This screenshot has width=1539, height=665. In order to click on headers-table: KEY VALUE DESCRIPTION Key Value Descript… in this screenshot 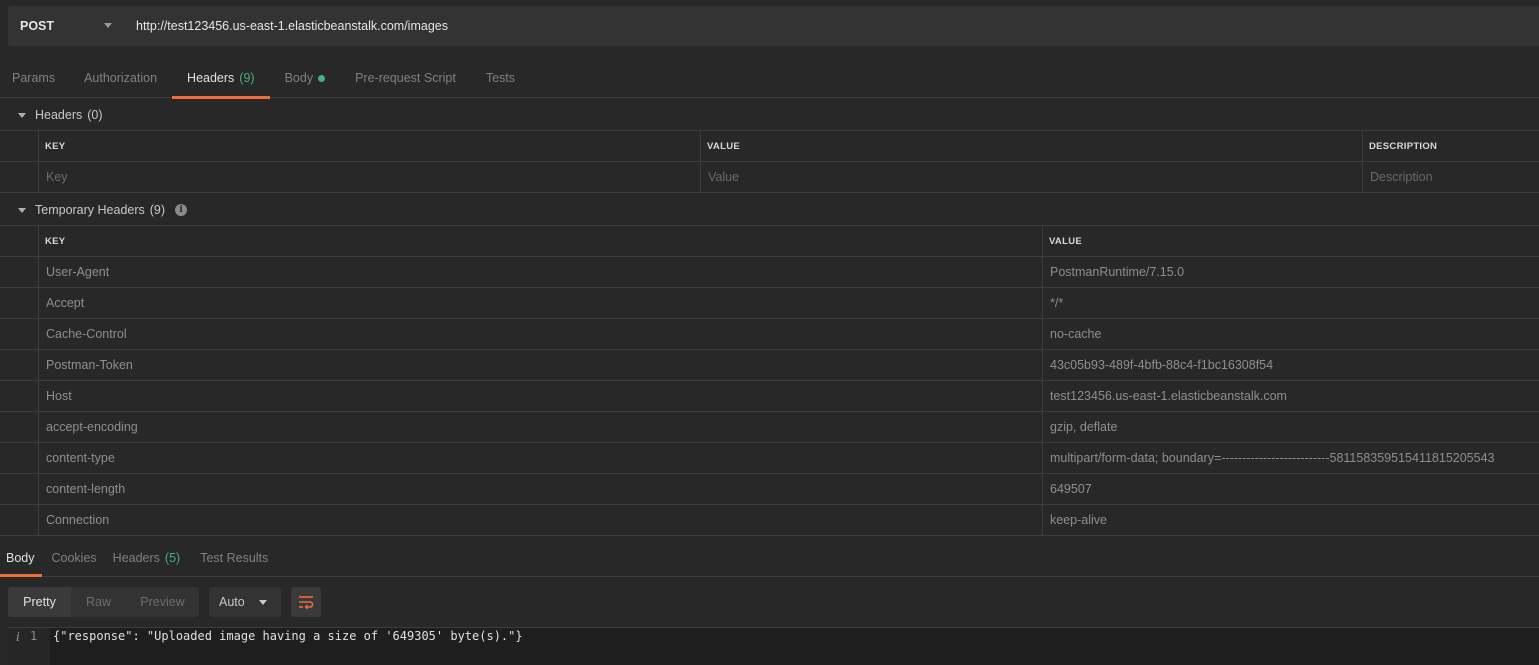, I will do `click(769, 161)`.